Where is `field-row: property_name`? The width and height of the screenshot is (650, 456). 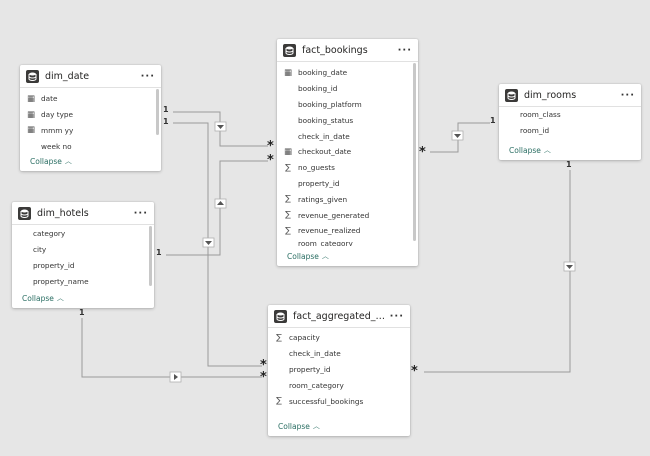 field-row: property_name is located at coordinates (83, 281).